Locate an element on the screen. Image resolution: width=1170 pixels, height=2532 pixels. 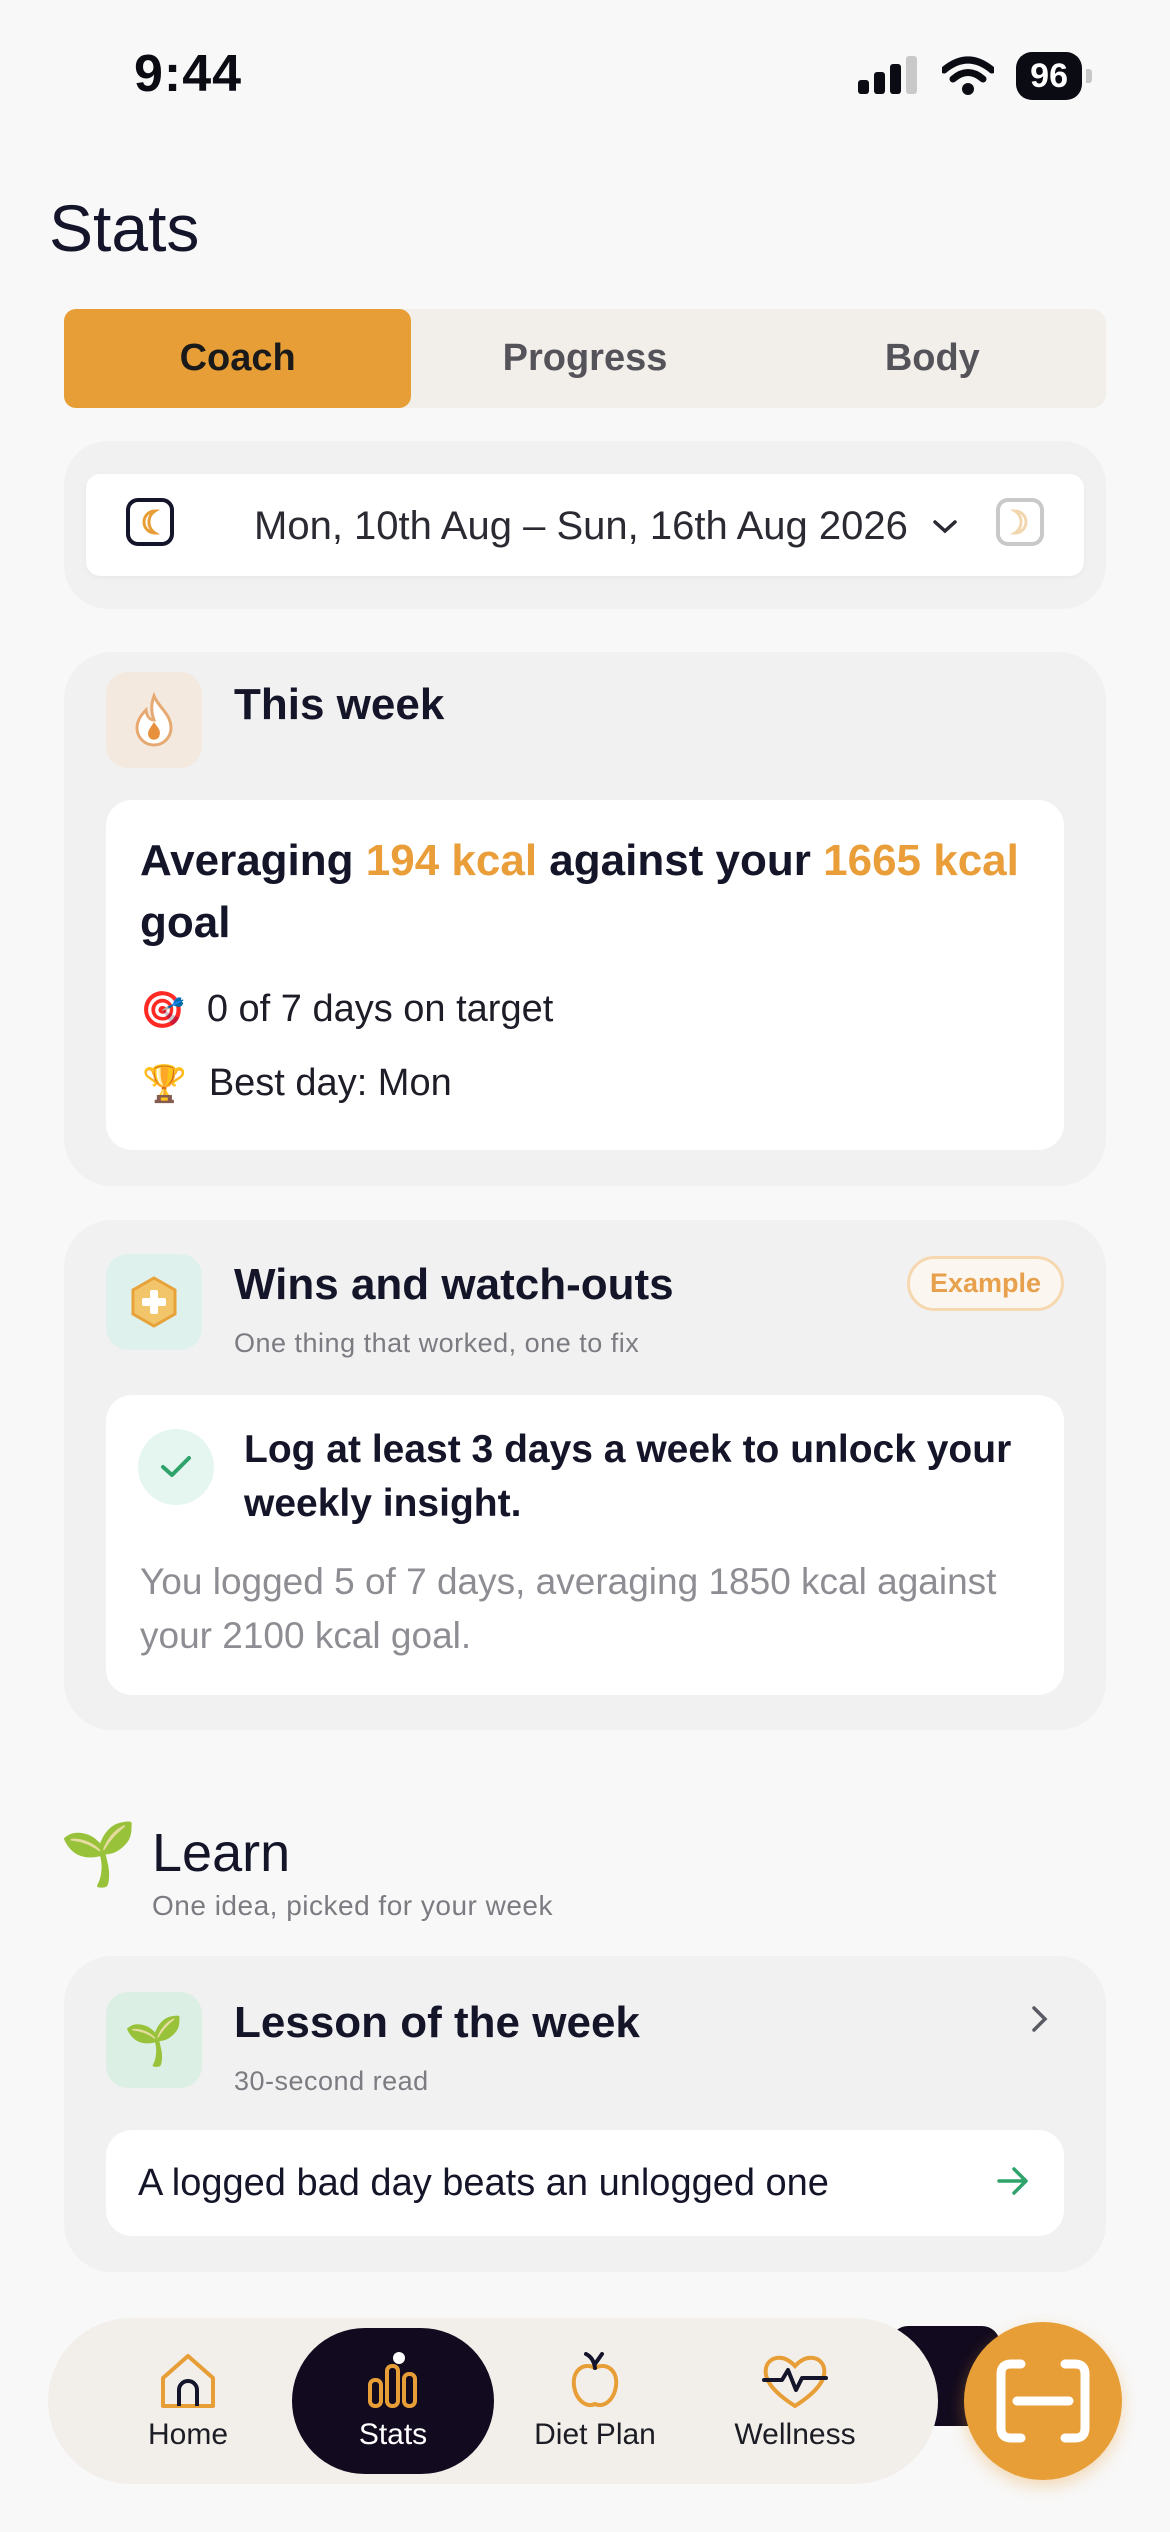
status-icons: 96 is located at coordinates (975, 76).